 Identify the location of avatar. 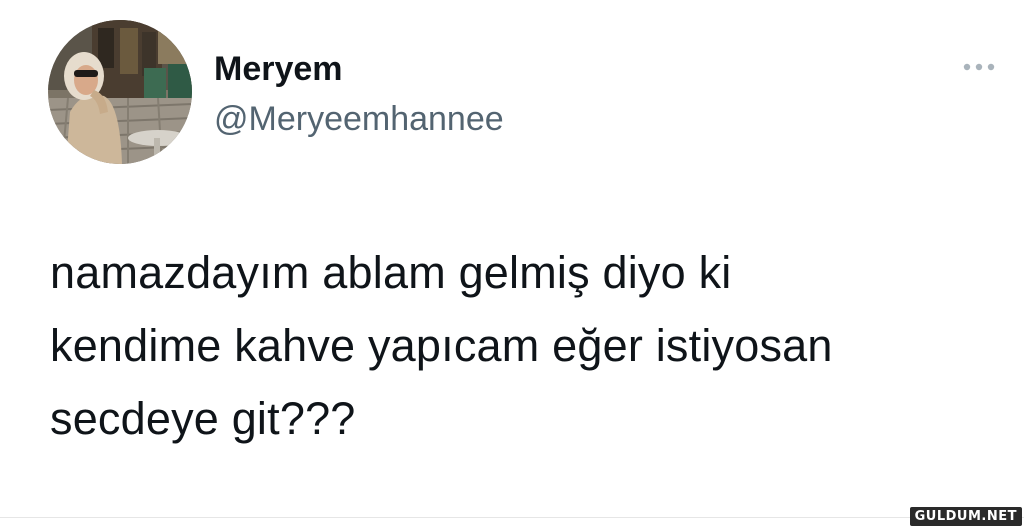
(120, 92).